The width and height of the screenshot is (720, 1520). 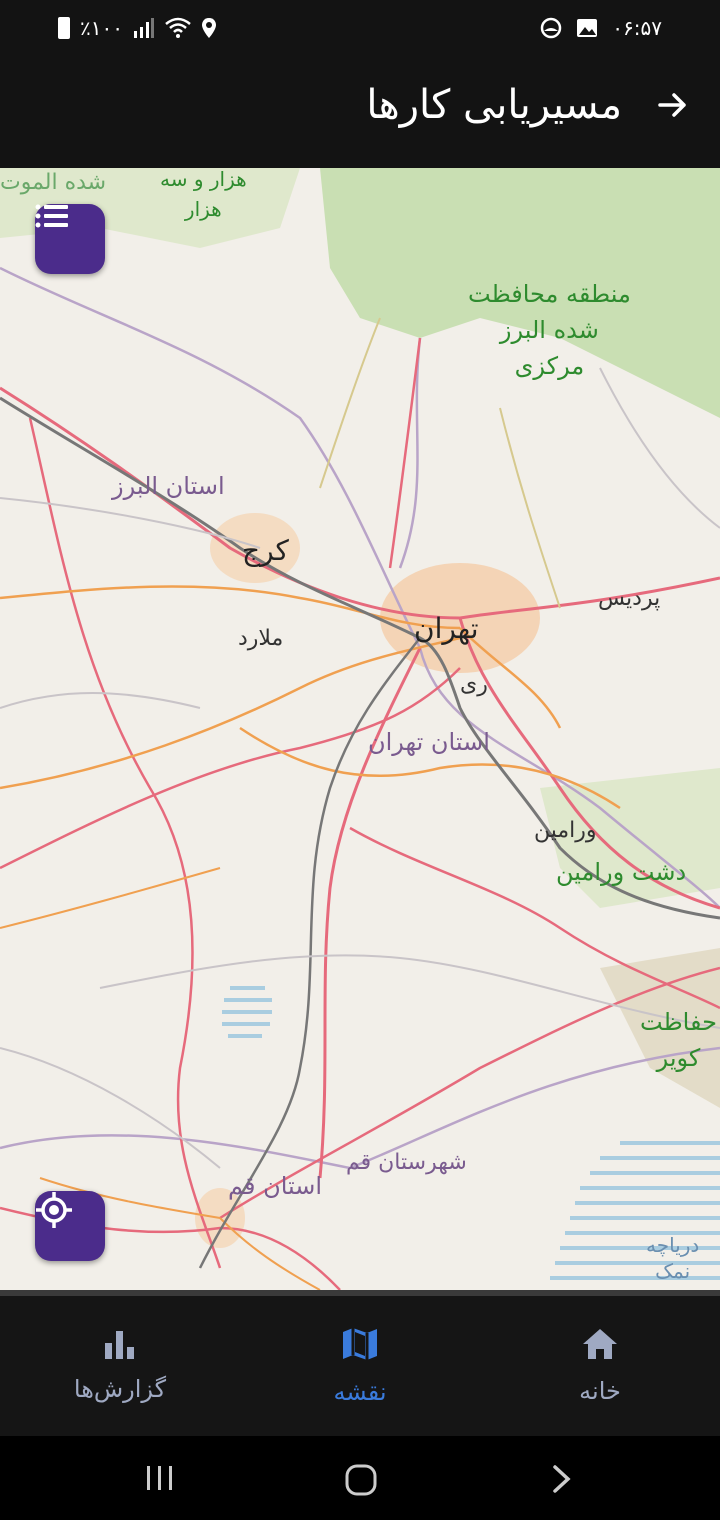 I want to click on home-system-button, so click(x=361, y=1482).